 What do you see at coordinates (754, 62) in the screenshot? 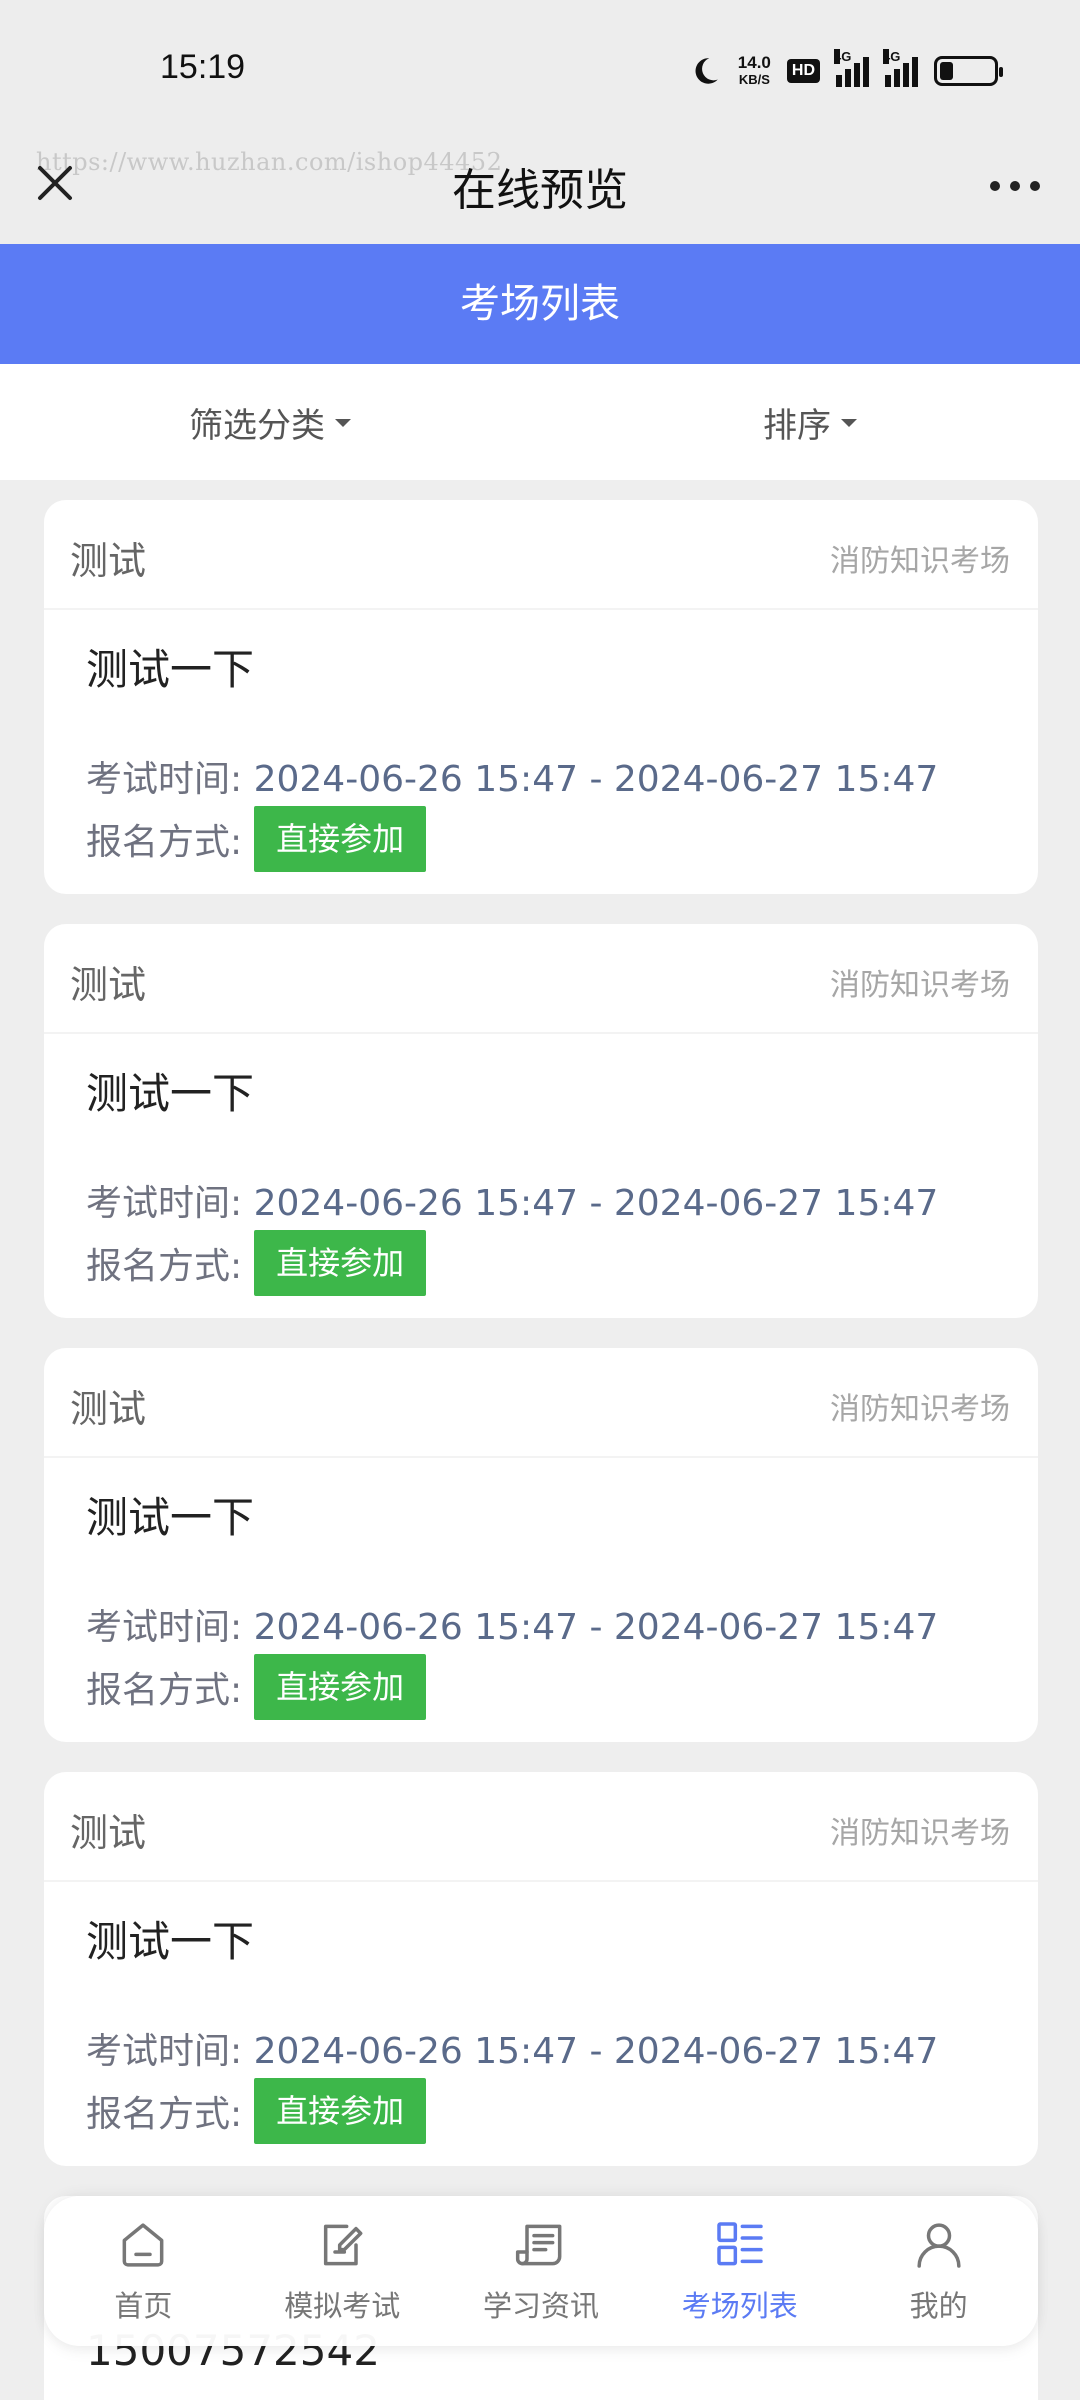
I see `net-speed-value: 14.0` at bounding box center [754, 62].